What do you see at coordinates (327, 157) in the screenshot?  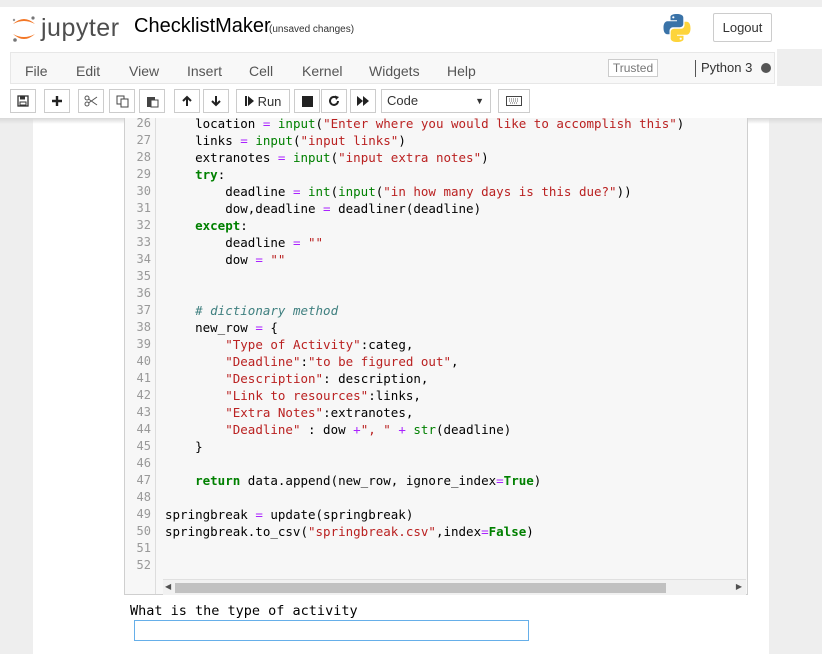 I see `code-line: extranotes = input("input extra notes")` at bounding box center [327, 157].